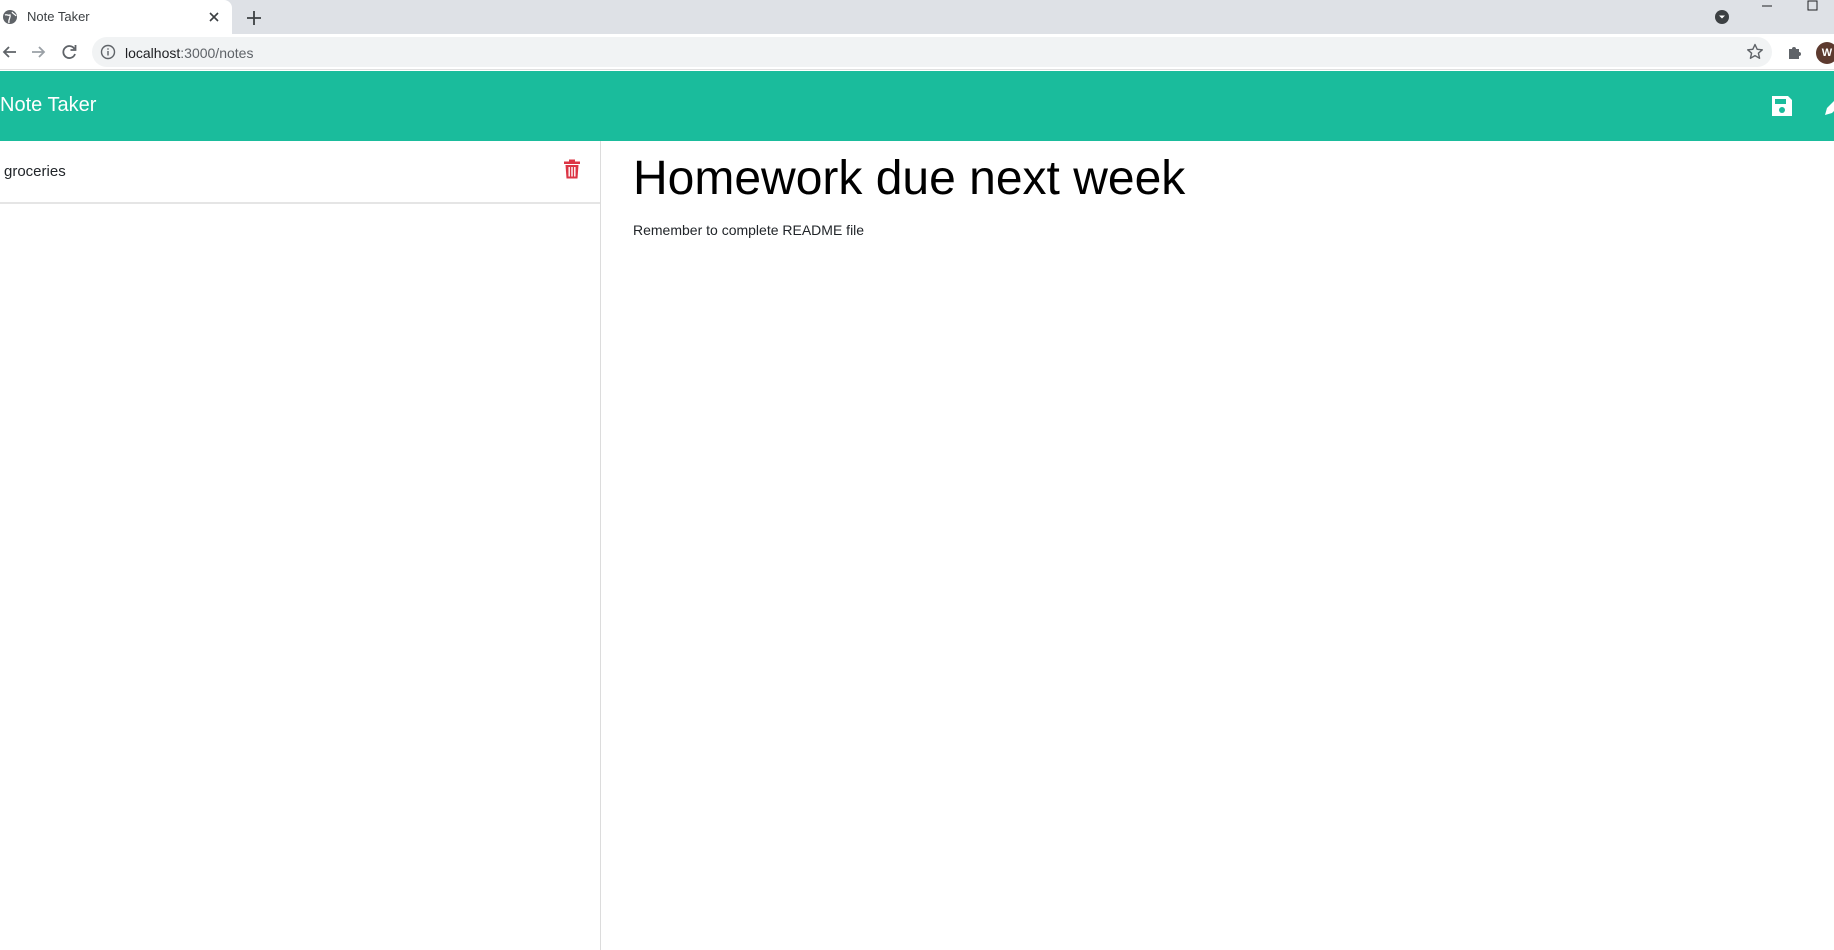 Image resolution: width=1834 pixels, height=950 pixels. What do you see at coordinates (300, 172) in the screenshot?
I see `list-item: groceries` at bounding box center [300, 172].